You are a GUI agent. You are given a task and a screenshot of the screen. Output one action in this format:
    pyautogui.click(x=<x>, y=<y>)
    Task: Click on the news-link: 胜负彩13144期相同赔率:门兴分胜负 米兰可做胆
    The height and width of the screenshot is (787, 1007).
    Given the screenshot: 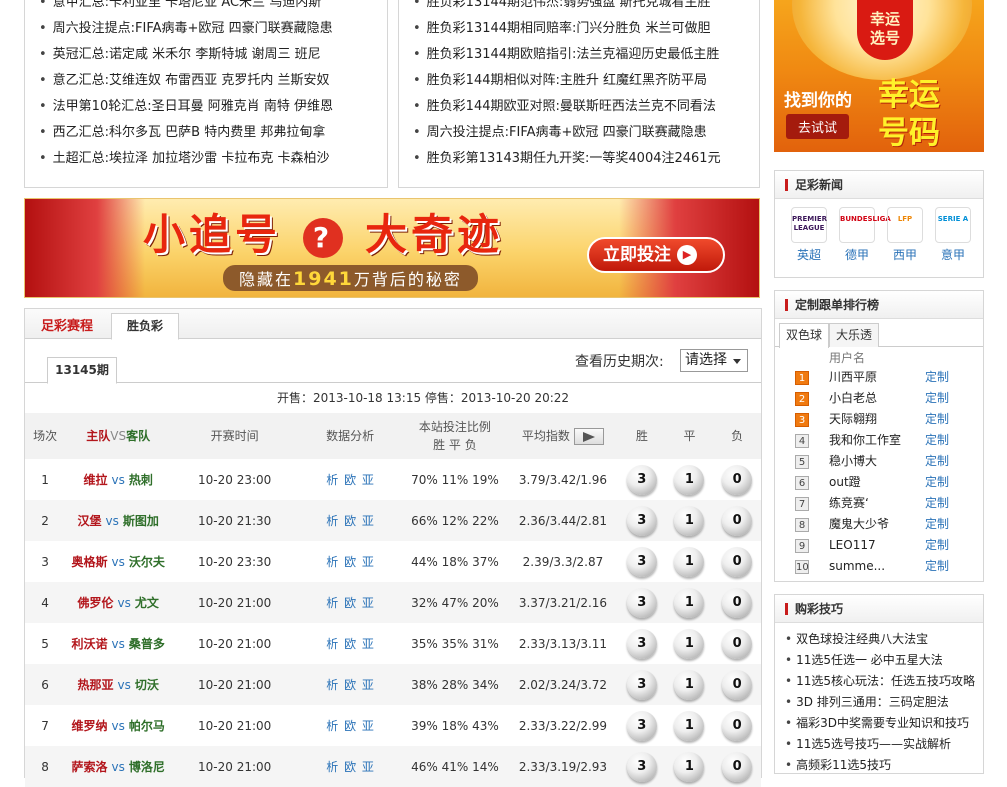 What is the action you would take?
    pyautogui.click(x=586, y=29)
    